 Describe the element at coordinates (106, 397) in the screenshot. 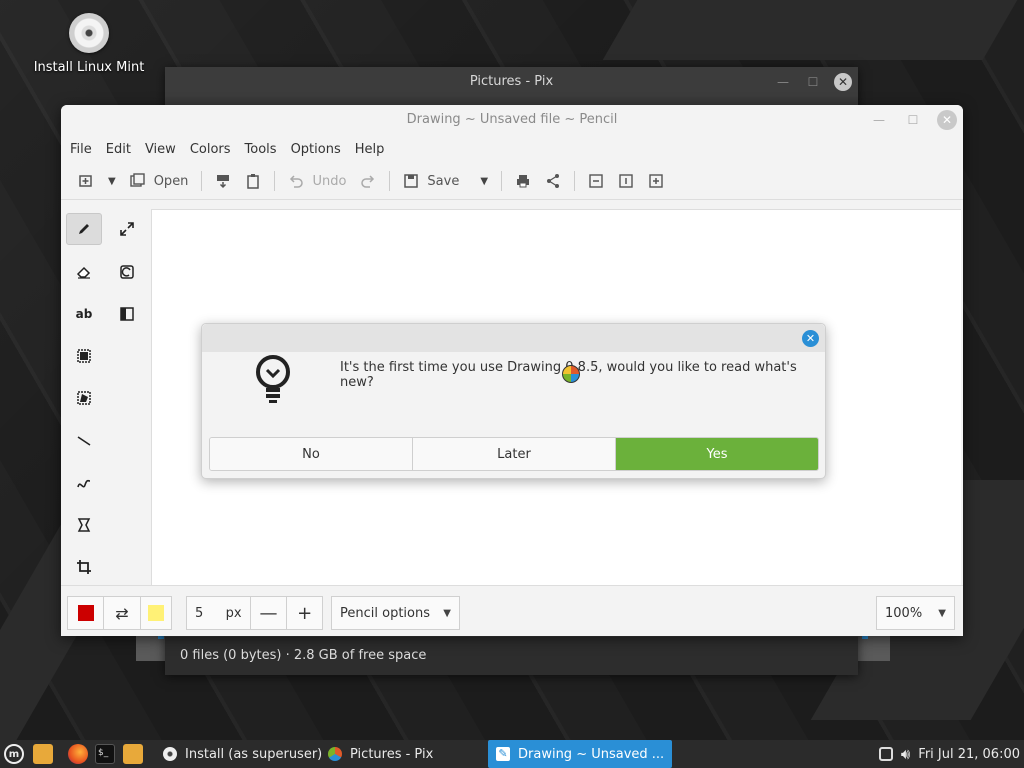

I see `tools-sidebar: ab` at that location.